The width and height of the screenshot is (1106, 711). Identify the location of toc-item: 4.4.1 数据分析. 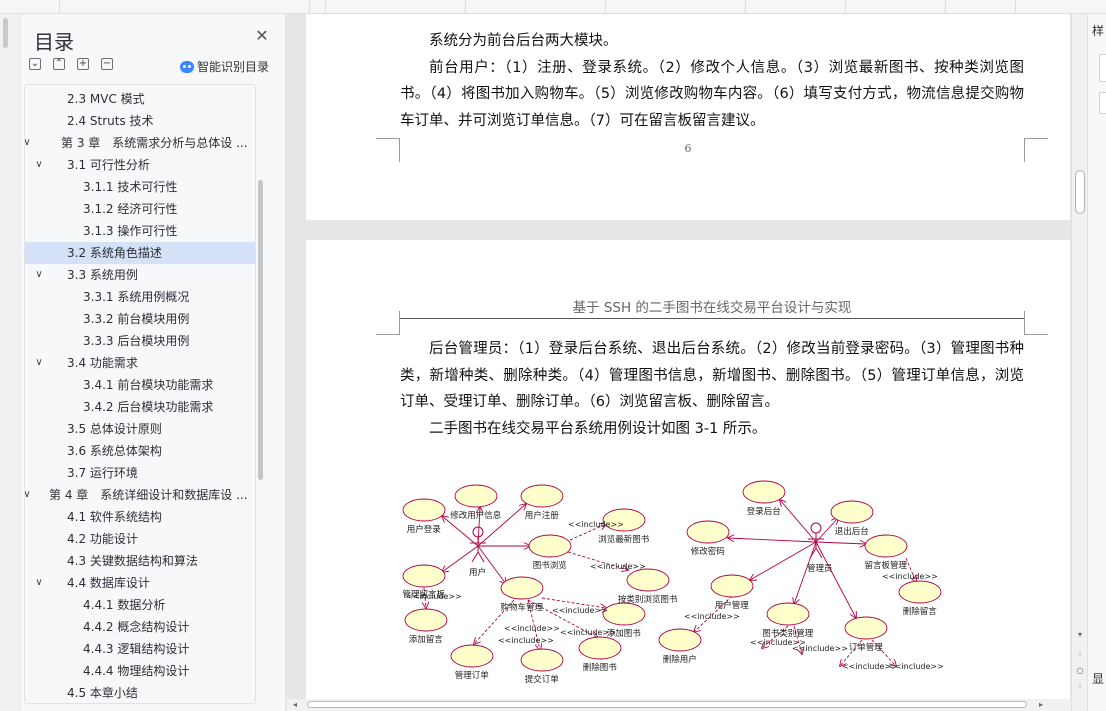
(140, 605).